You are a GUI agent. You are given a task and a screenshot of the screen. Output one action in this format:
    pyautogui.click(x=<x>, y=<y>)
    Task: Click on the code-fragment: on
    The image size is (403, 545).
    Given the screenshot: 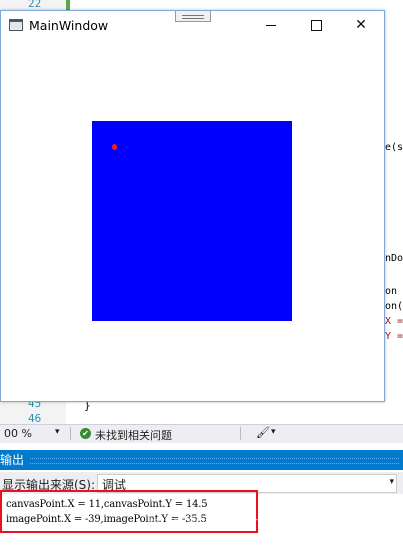 What is the action you would take?
    pyautogui.click(x=391, y=291)
    